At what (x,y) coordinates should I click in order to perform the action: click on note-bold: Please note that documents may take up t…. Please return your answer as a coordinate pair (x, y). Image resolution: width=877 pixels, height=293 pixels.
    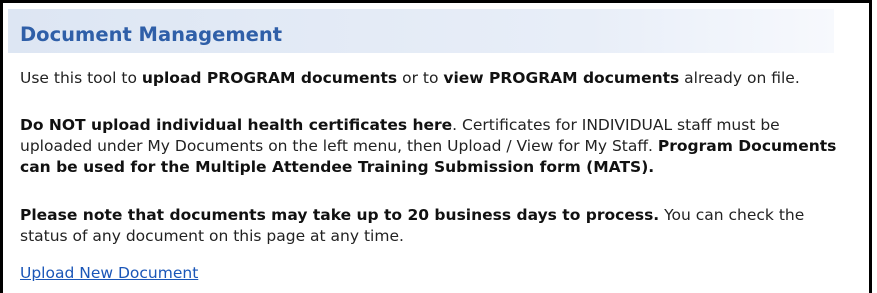
    Looking at the image, I should click on (340, 215).